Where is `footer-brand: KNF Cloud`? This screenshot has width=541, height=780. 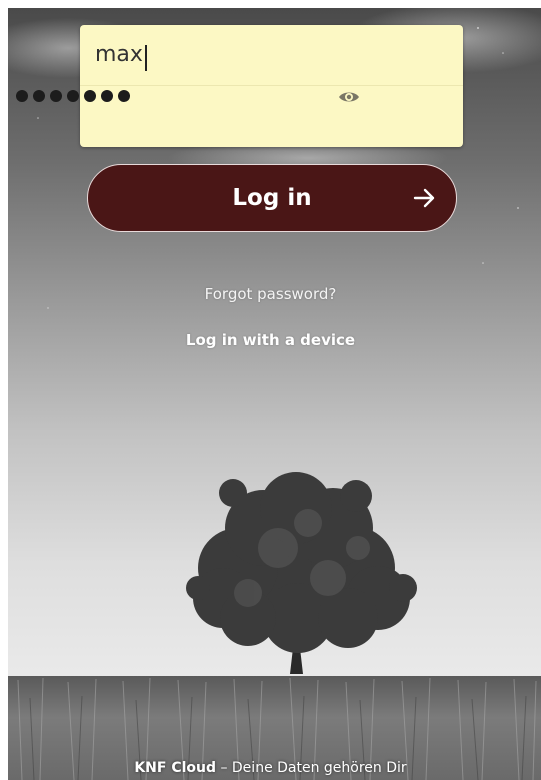
footer-brand: KNF Cloud is located at coordinates (175, 768).